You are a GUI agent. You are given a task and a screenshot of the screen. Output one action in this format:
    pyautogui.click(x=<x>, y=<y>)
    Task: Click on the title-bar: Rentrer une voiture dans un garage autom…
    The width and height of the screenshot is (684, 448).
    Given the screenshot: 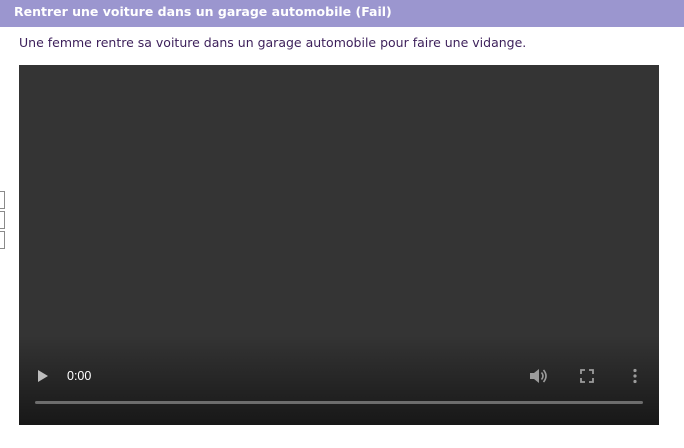 What is the action you would take?
    pyautogui.click(x=342, y=13)
    